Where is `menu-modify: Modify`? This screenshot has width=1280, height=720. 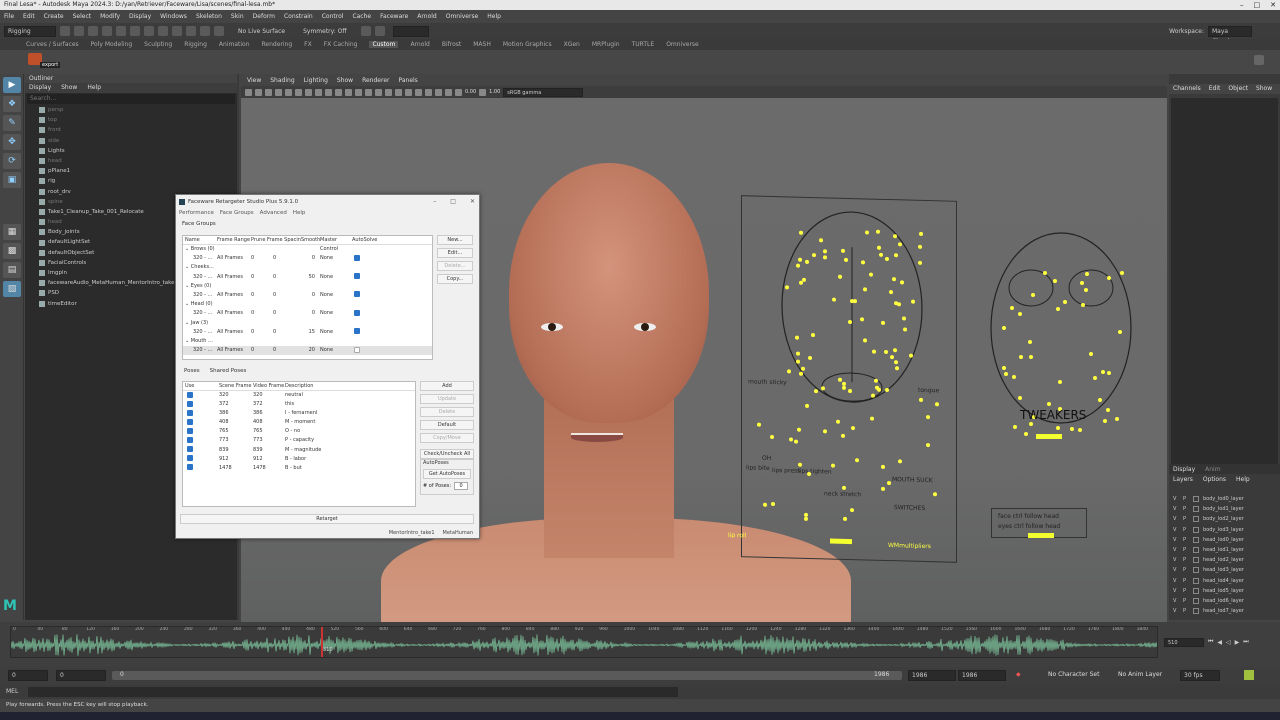
menu-modify: Modify is located at coordinates (110, 16).